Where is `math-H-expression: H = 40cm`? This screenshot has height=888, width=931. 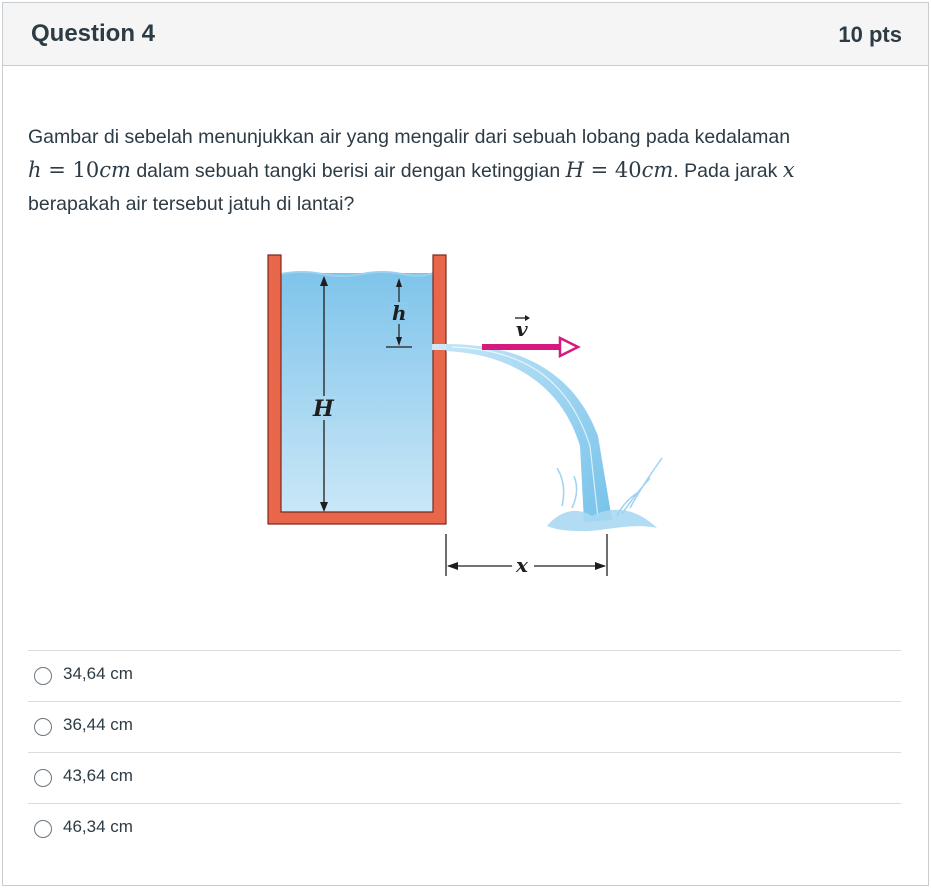
math-H-expression: H = 40cm is located at coordinates (620, 170).